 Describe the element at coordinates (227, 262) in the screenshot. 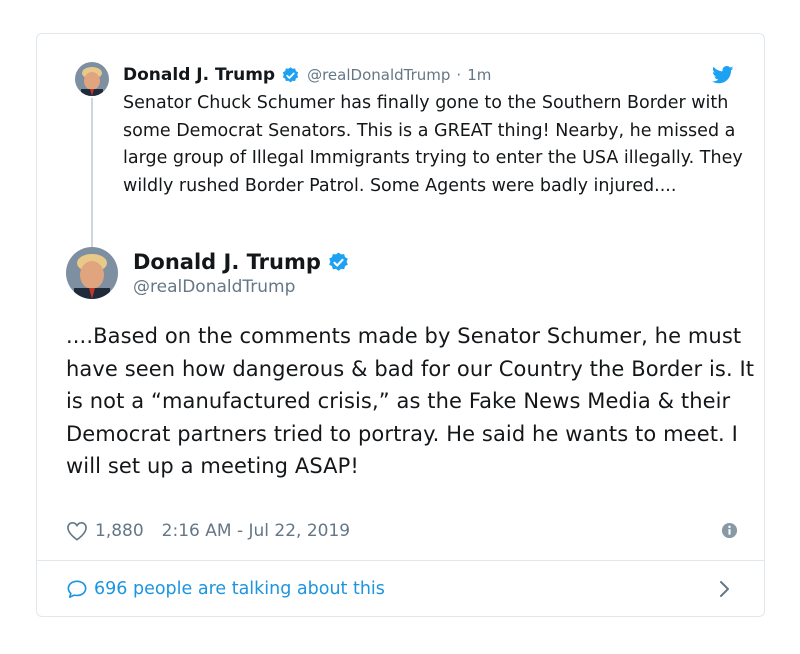

I see `author-name: Donald J. Trump` at that location.